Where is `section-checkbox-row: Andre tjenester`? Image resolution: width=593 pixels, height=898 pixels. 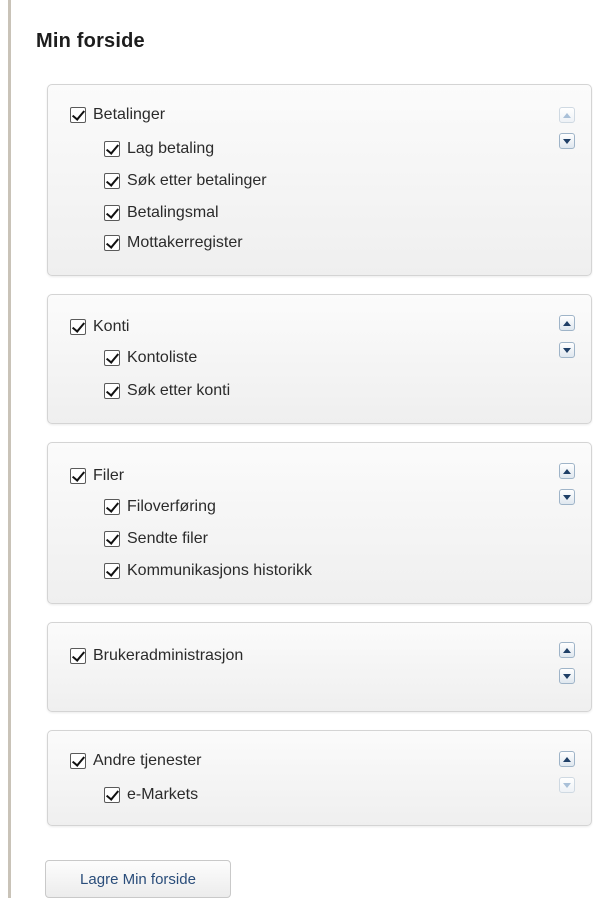 section-checkbox-row: Andre tjenester is located at coordinates (136, 761).